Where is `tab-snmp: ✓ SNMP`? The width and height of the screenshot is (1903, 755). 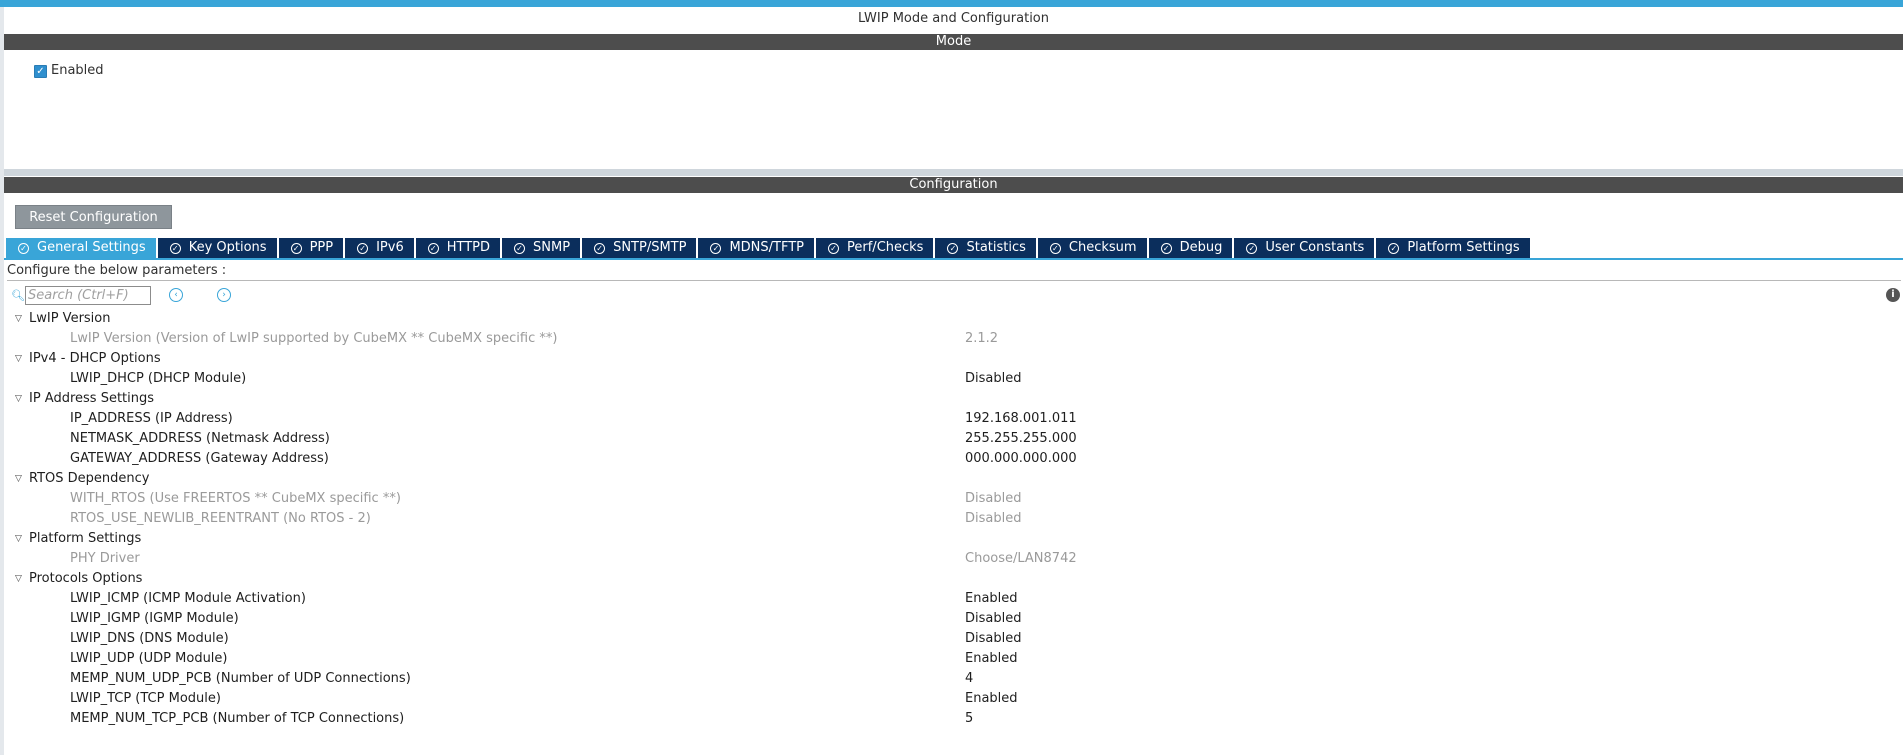
tab-snmp: ✓ SNMP is located at coordinates (541, 248).